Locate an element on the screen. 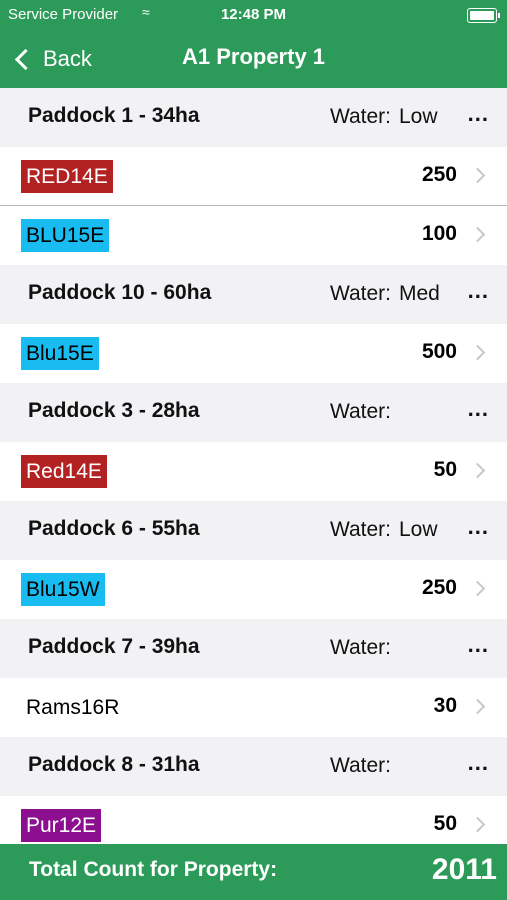 Image resolution: width=507 pixels, height=900 pixels. mob-row: Rams16R 30 is located at coordinates (253, 707).